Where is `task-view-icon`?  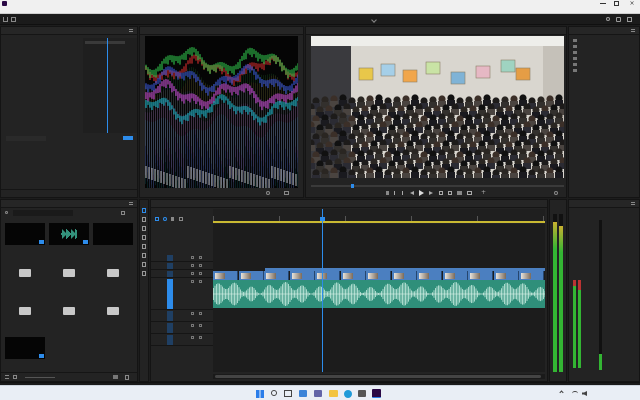
task-view-icon is located at coordinates (288, 393).